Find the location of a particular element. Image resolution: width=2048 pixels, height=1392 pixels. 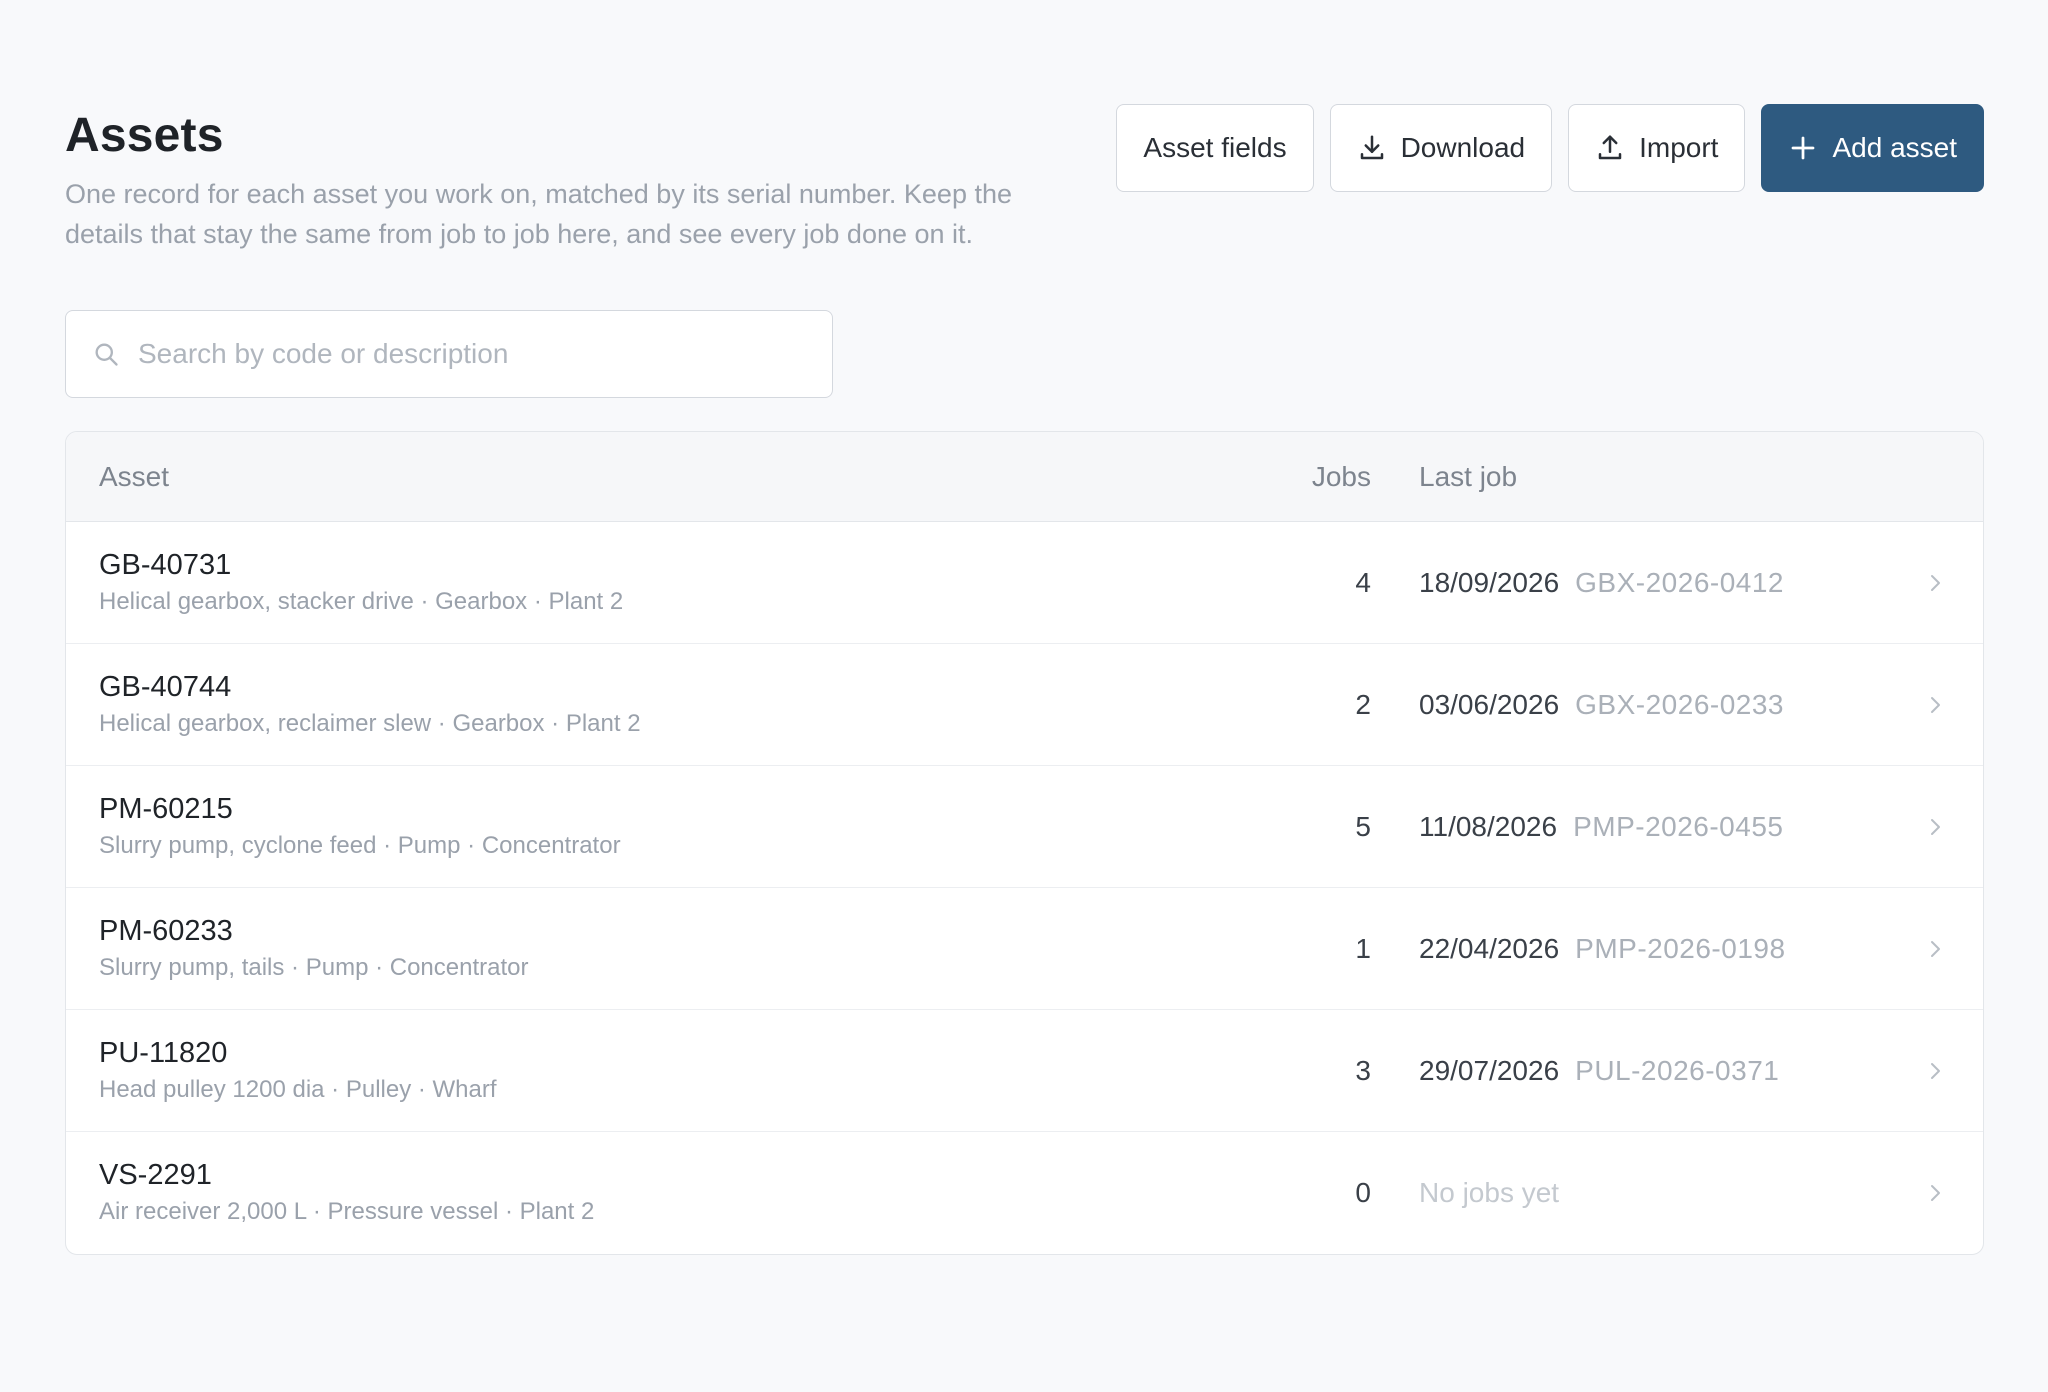

last-job-ref: PUL-2026-0371 is located at coordinates (1677, 1070).